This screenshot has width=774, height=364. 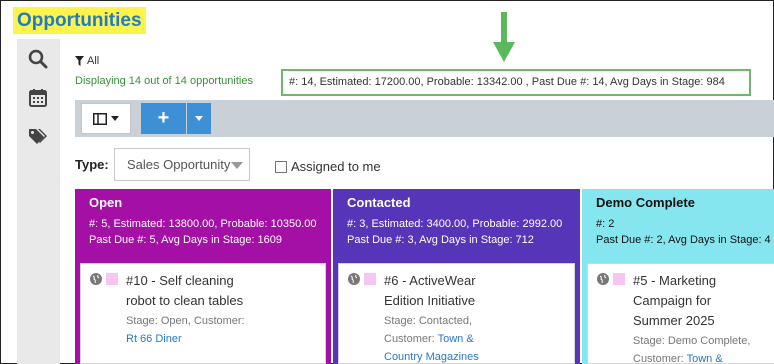 I want to click on assigned-checkbox, so click(x=281, y=166).